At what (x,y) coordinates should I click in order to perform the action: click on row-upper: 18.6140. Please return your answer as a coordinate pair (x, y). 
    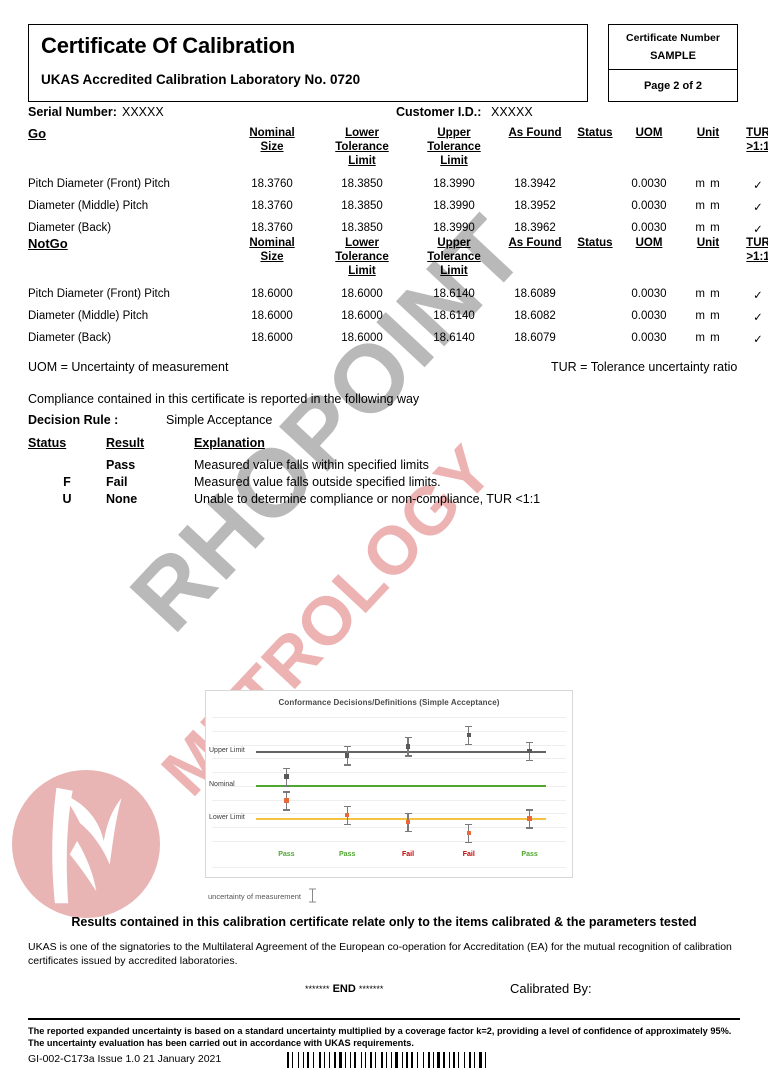
    Looking at the image, I should click on (454, 338).